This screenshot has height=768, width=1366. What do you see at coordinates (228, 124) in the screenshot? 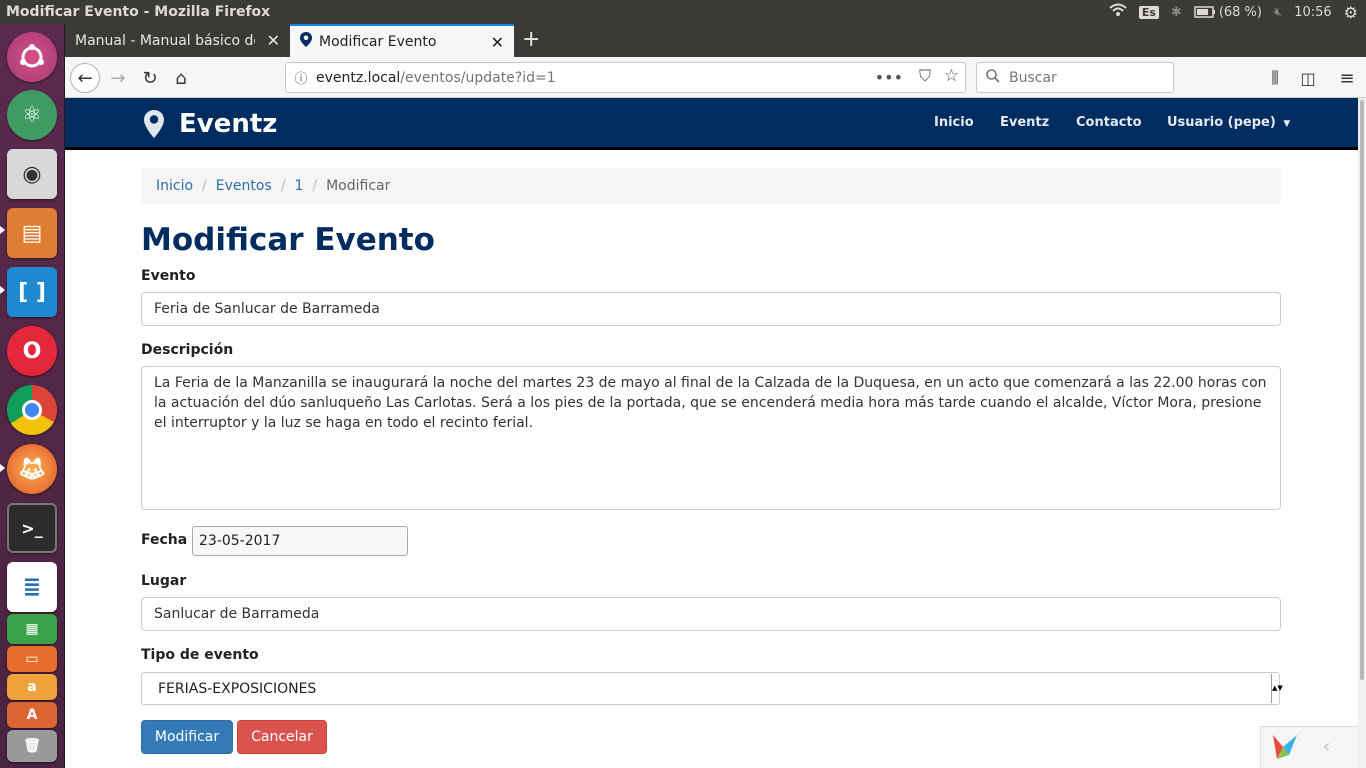
I see `brand-name: Eventz` at bounding box center [228, 124].